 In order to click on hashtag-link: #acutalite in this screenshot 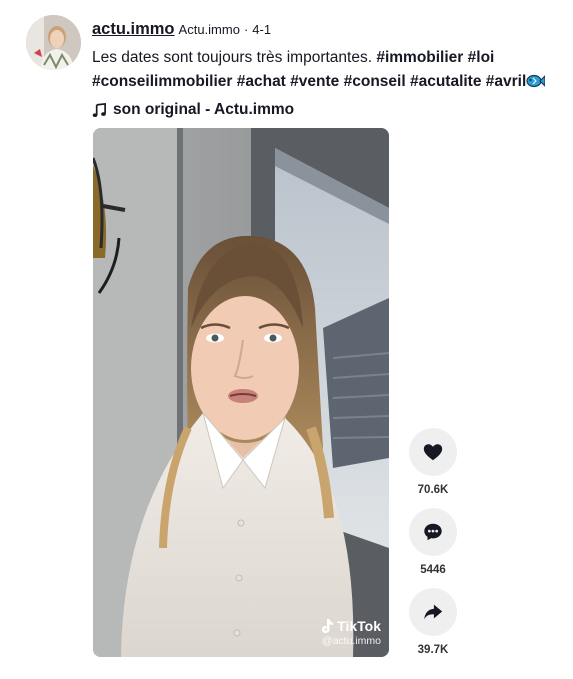, I will do `click(446, 81)`.